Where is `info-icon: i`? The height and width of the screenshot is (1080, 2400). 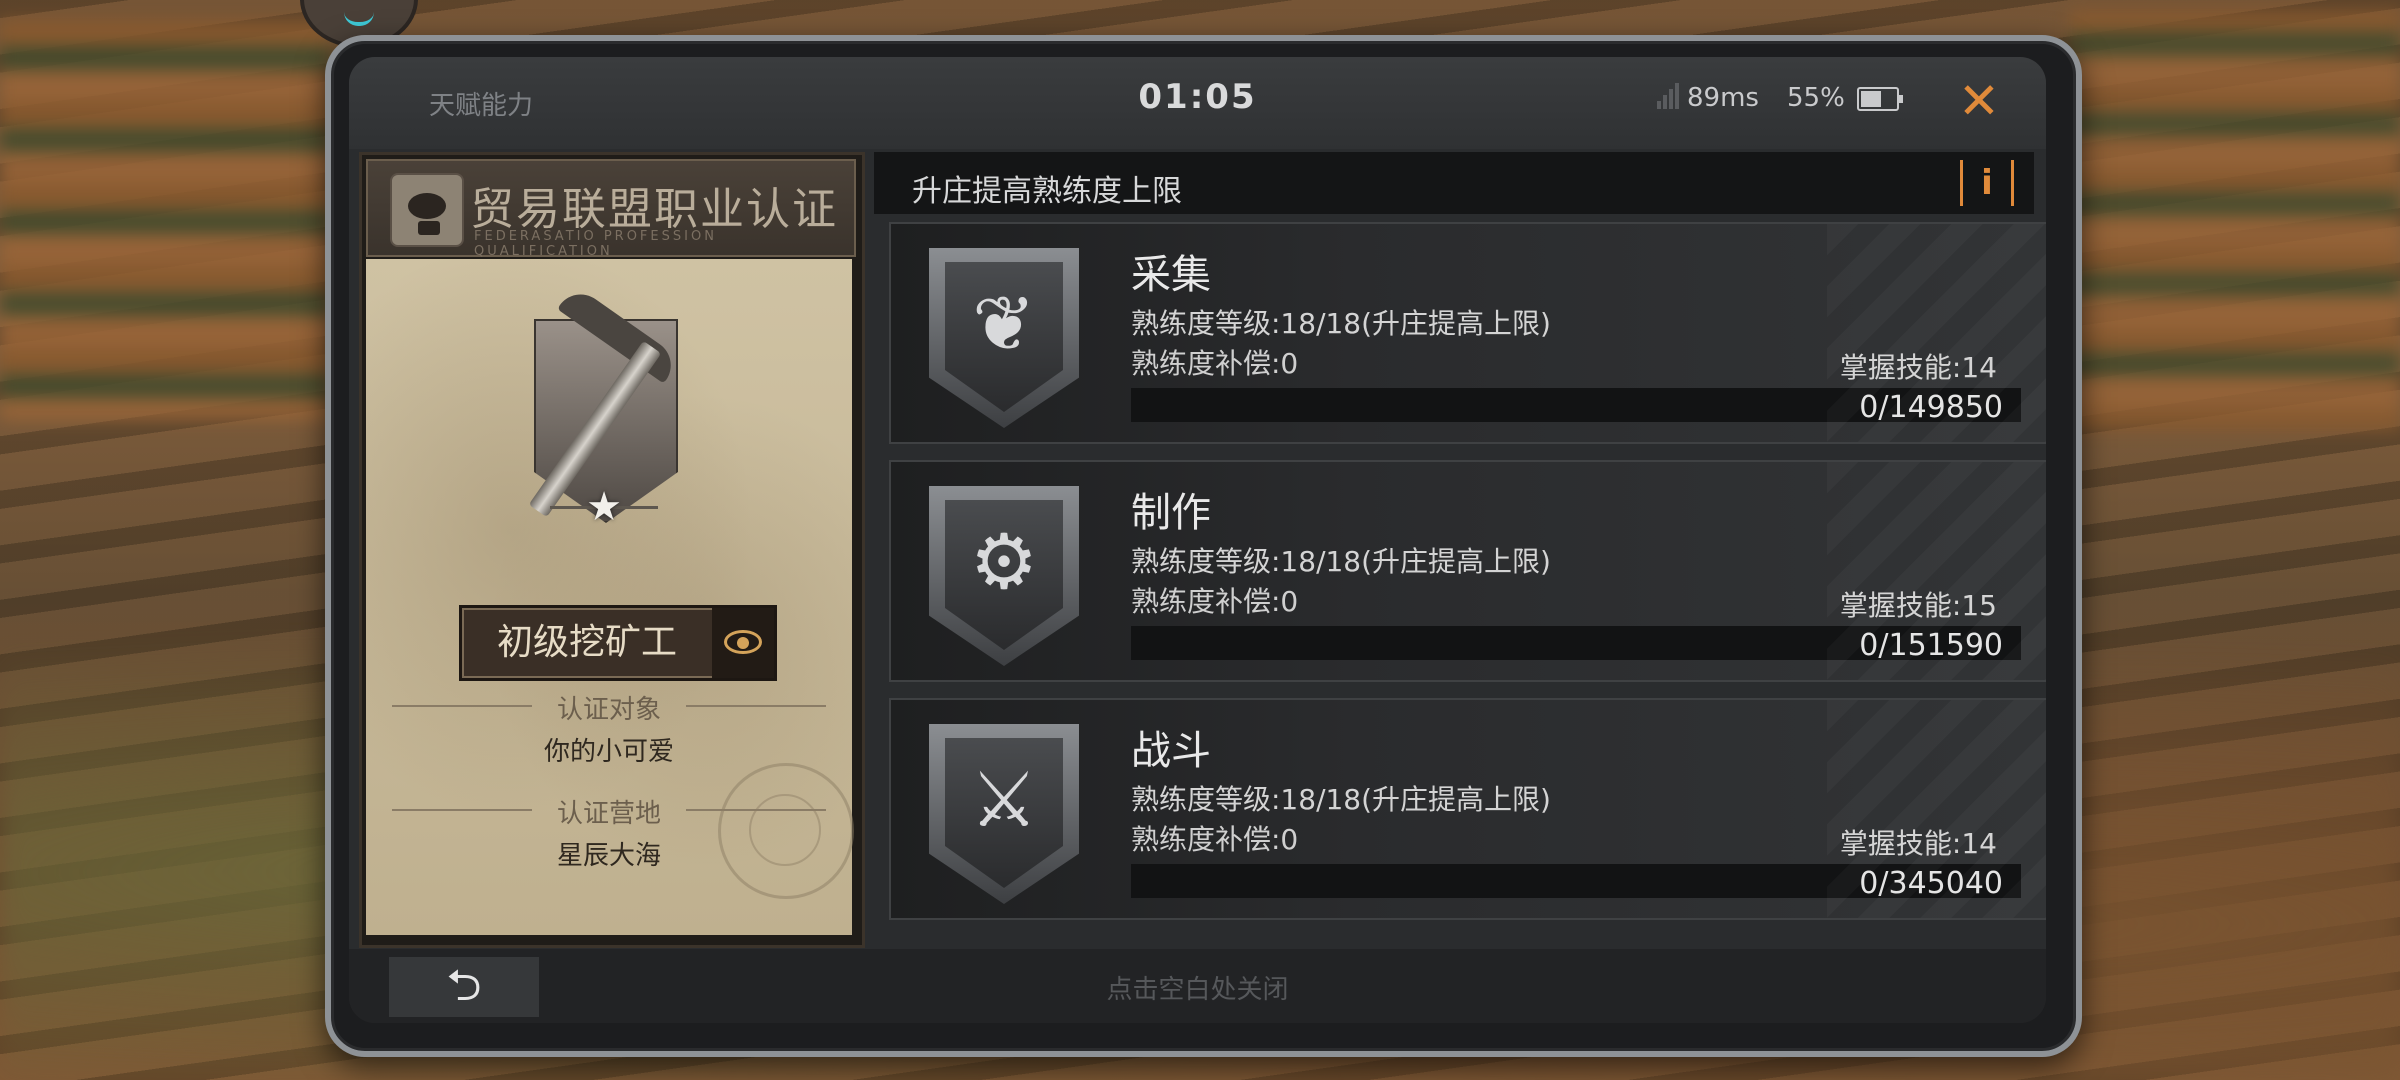 info-icon: i is located at coordinates (1987, 183).